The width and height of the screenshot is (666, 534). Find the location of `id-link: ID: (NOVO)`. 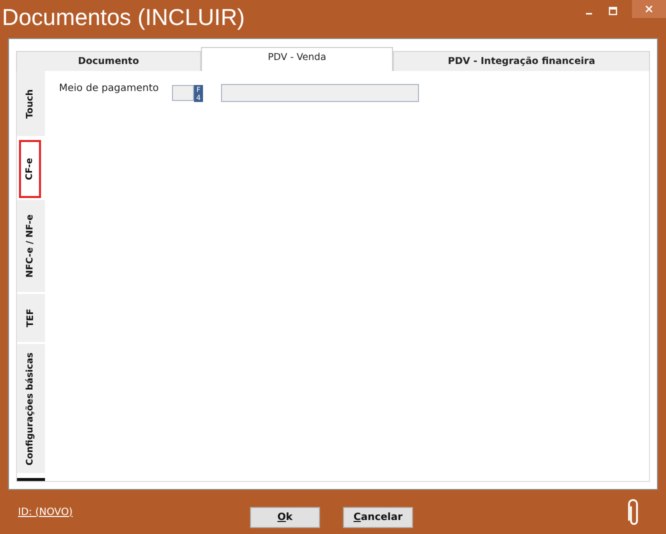

id-link: ID: (NOVO) is located at coordinates (45, 512).